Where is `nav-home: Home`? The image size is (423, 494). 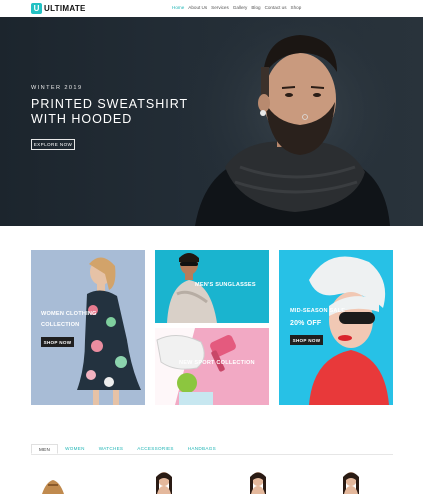 nav-home: Home is located at coordinates (178, 7).